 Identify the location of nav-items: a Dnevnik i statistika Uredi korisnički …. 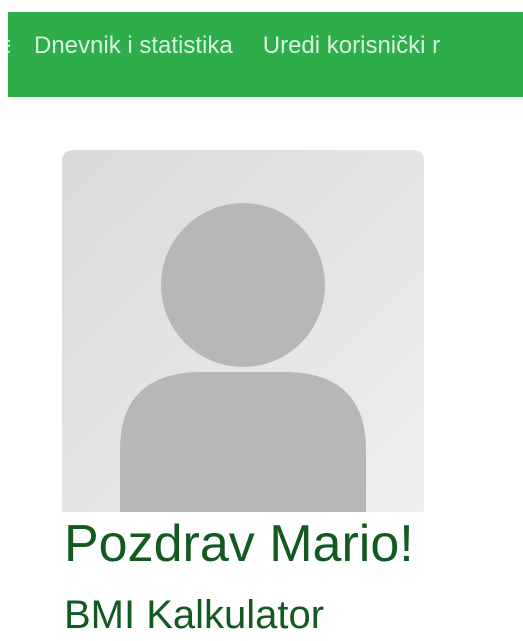
(224, 46).